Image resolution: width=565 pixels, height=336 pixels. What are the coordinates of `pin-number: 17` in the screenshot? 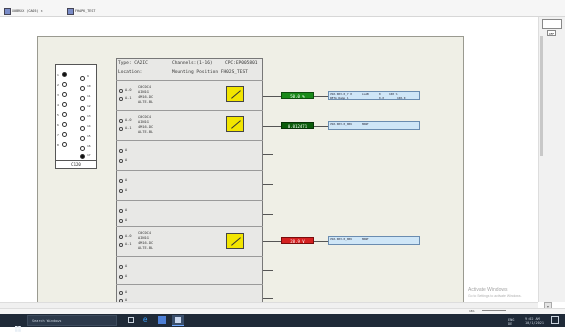 It's located at (89, 155).